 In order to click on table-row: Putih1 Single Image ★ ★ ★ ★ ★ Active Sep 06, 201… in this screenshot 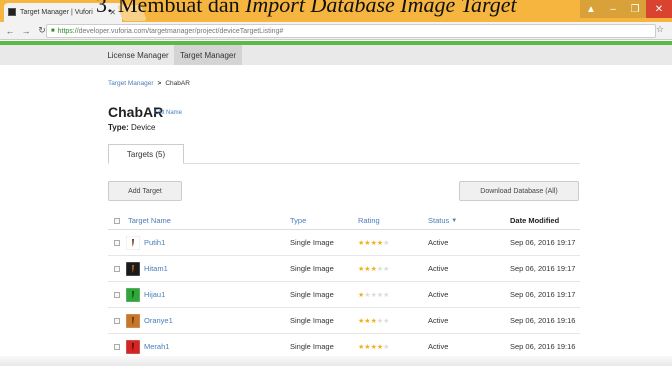, I will do `click(344, 243)`.